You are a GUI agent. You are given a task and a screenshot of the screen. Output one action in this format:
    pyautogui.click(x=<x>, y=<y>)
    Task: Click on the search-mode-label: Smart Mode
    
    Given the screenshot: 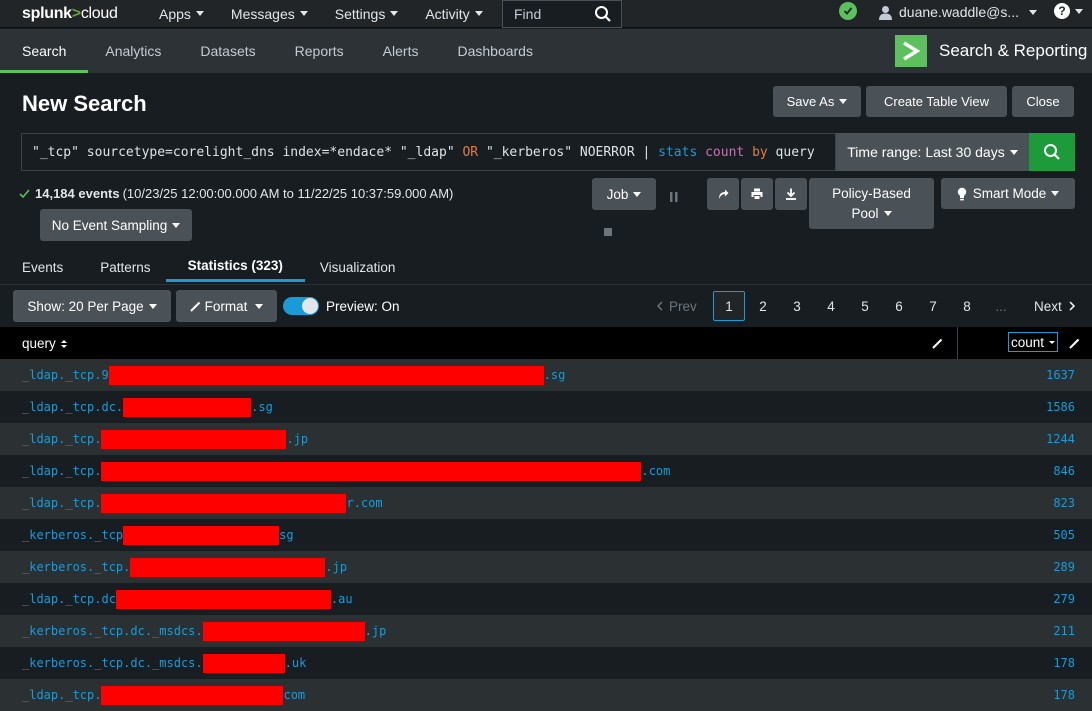 What is the action you would take?
    pyautogui.click(x=1009, y=193)
    